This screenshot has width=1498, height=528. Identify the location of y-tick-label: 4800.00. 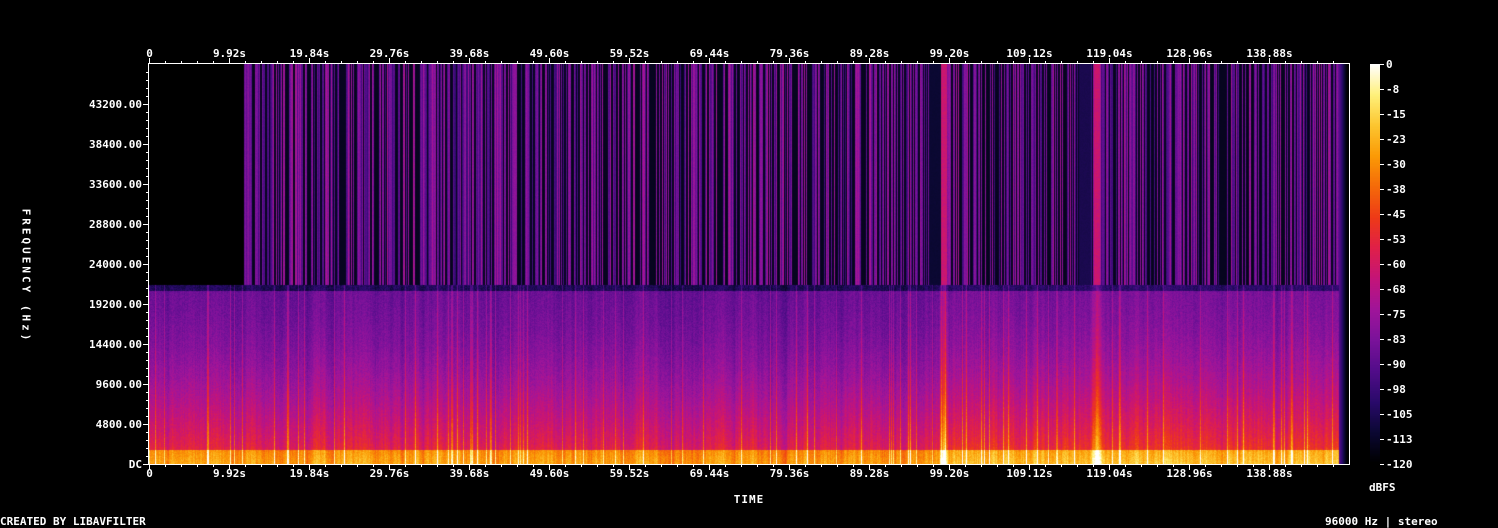
(118, 424).